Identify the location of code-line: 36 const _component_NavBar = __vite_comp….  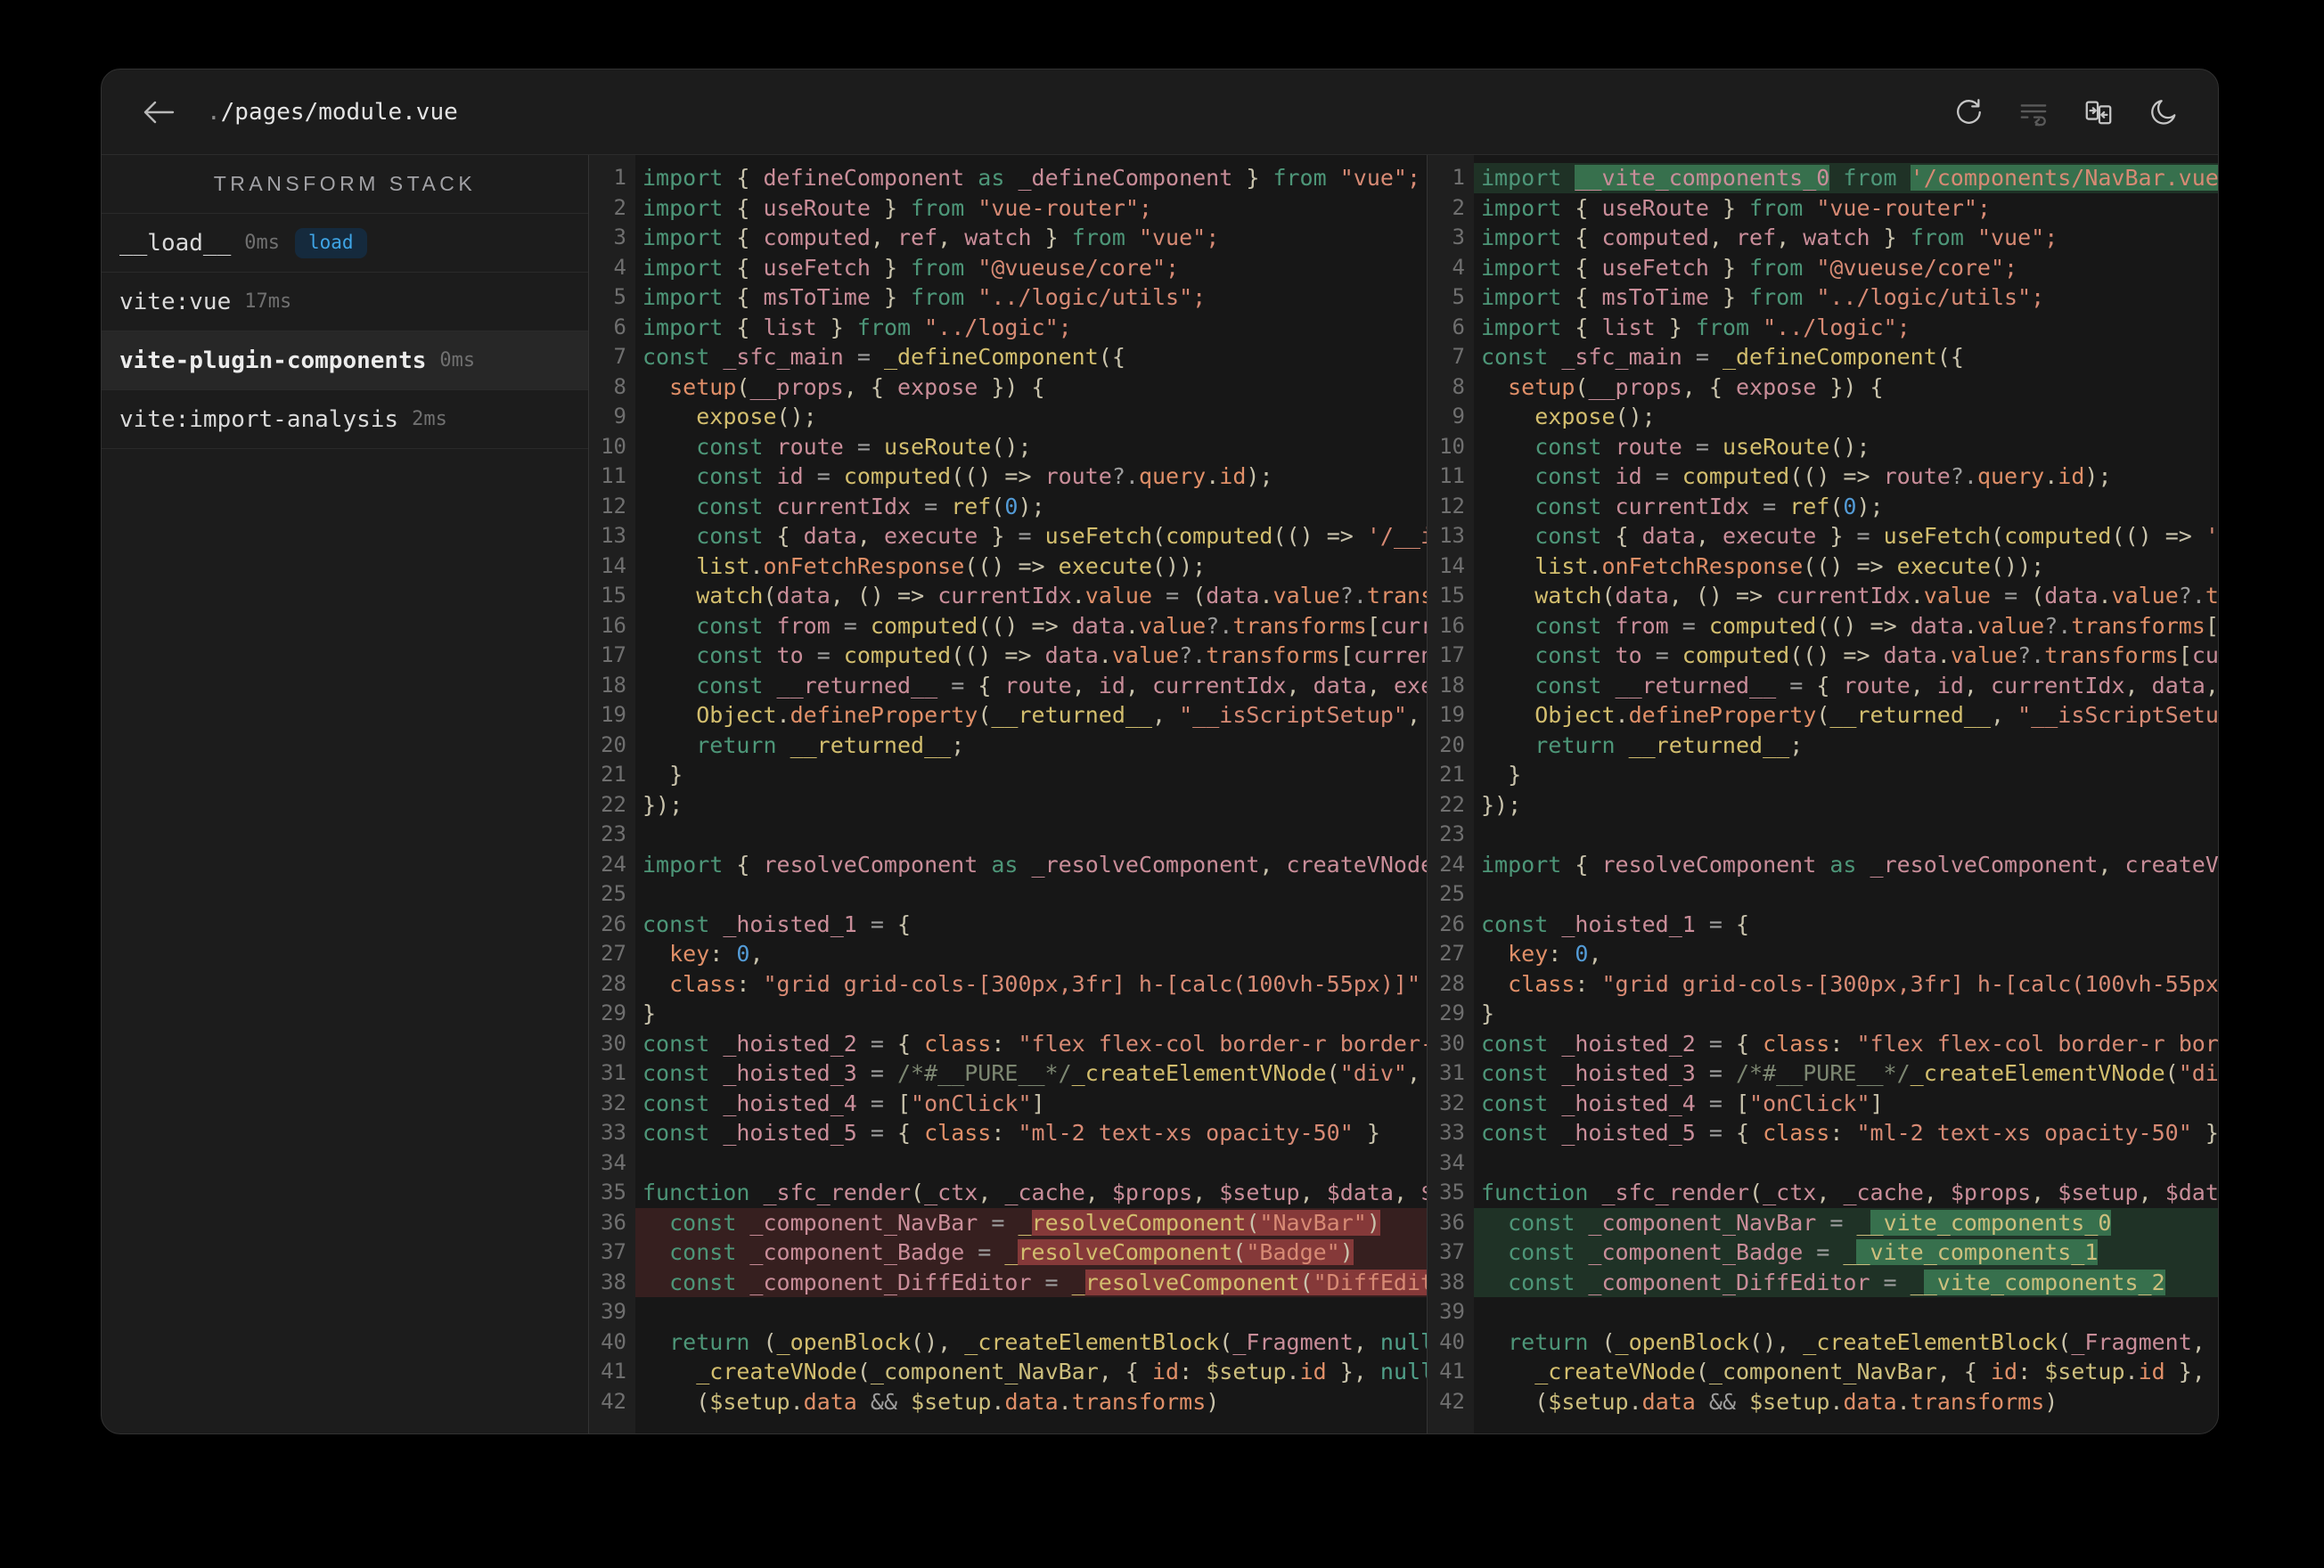
(1823, 1222).